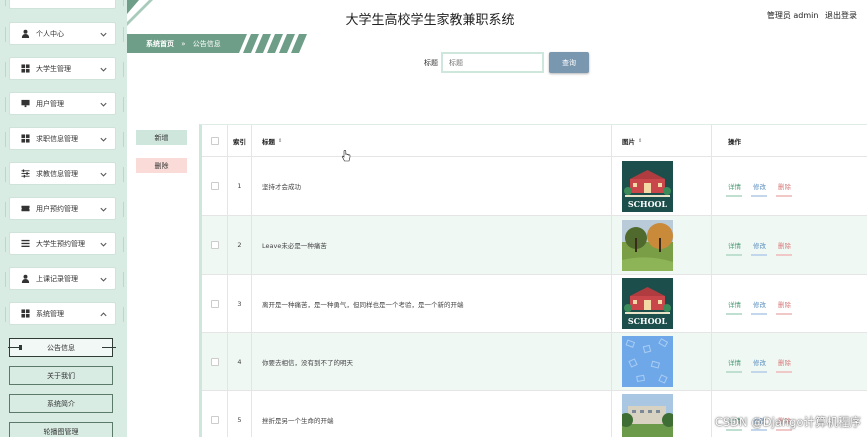 The width and height of the screenshot is (867, 437). What do you see at coordinates (25, 278) in the screenshot?
I see `user-icon` at bounding box center [25, 278].